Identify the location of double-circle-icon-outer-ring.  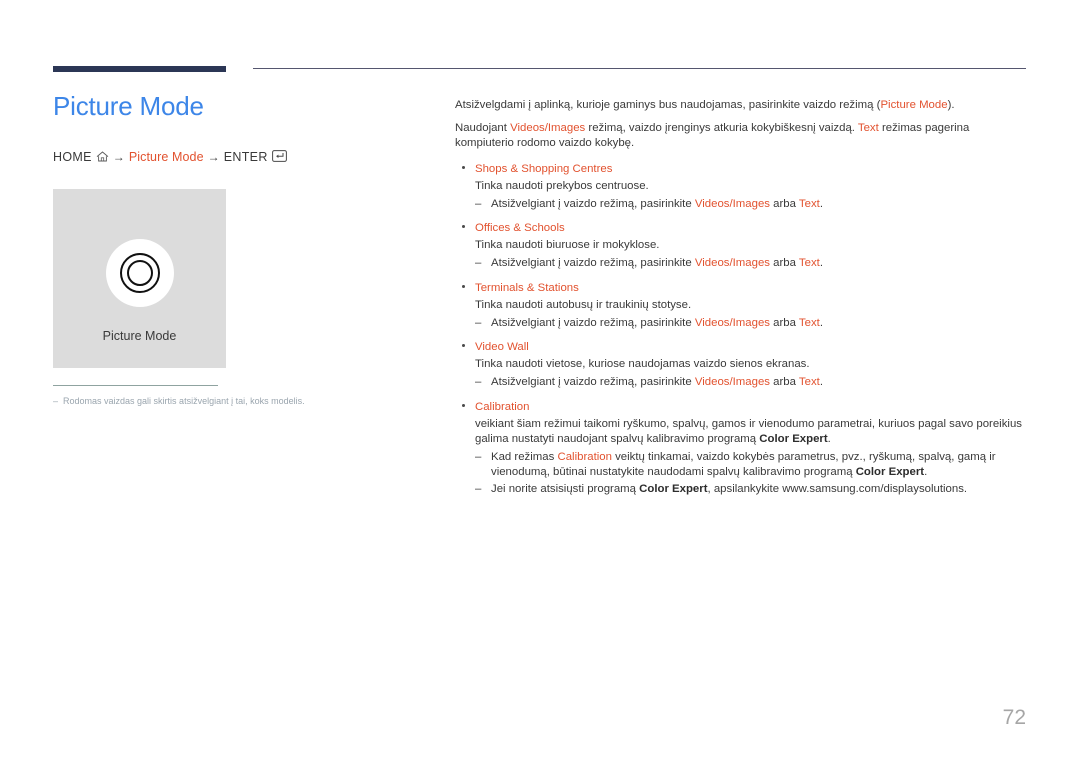
(139, 273).